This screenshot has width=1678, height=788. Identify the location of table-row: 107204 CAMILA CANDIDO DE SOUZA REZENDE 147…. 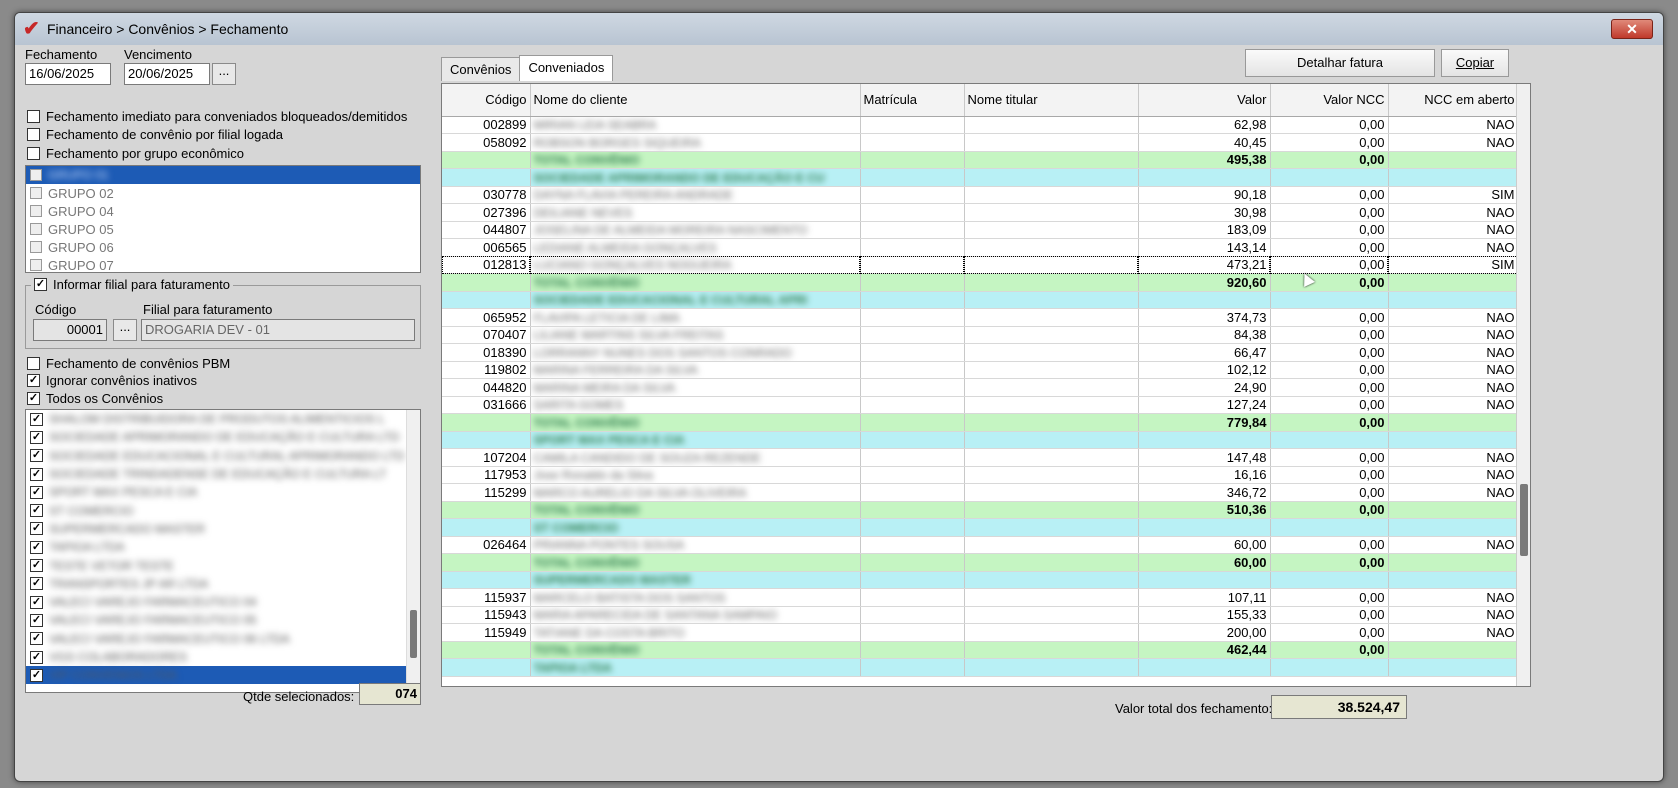
(980, 457).